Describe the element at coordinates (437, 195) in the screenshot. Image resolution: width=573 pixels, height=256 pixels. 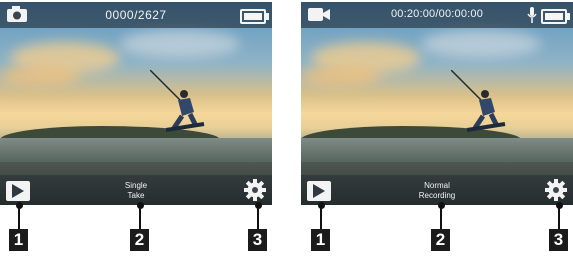
I see `mode-label-line2: Recording` at that location.